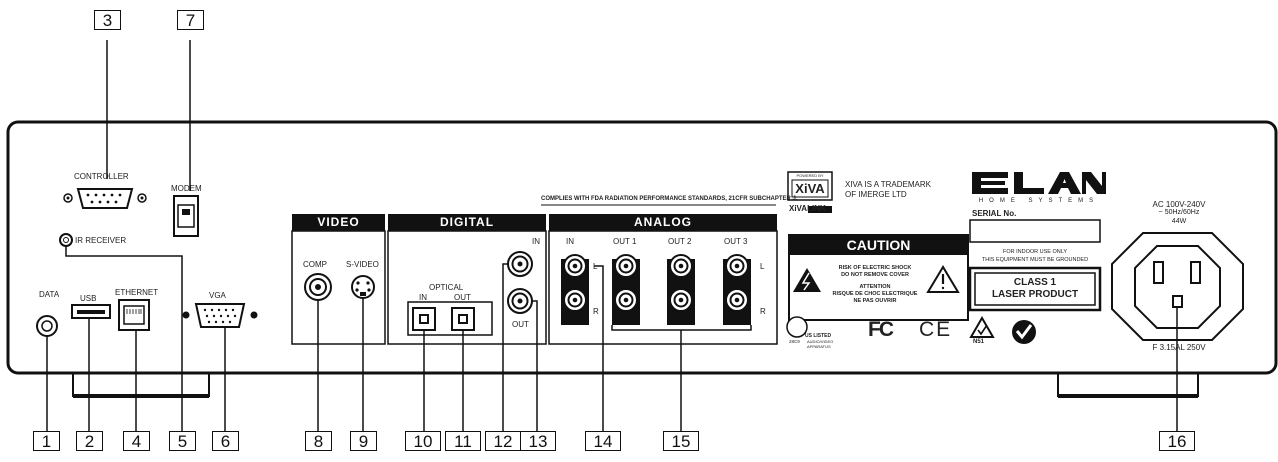 The image size is (1278, 462). What do you see at coordinates (49, 294) in the screenshot?
I see `data-label: DATA` at bounding box center [49, 294].